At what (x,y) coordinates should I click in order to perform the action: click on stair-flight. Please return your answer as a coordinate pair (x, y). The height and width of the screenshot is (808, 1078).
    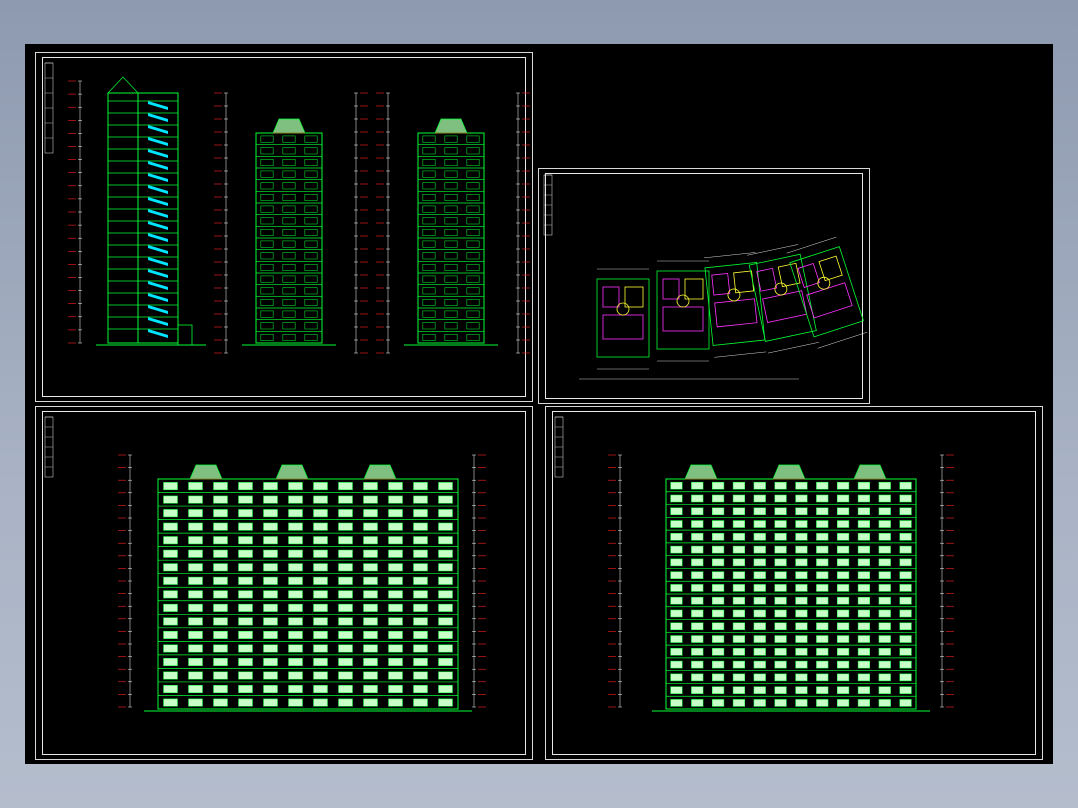
    Looking at the image, I should click on (158, 237).